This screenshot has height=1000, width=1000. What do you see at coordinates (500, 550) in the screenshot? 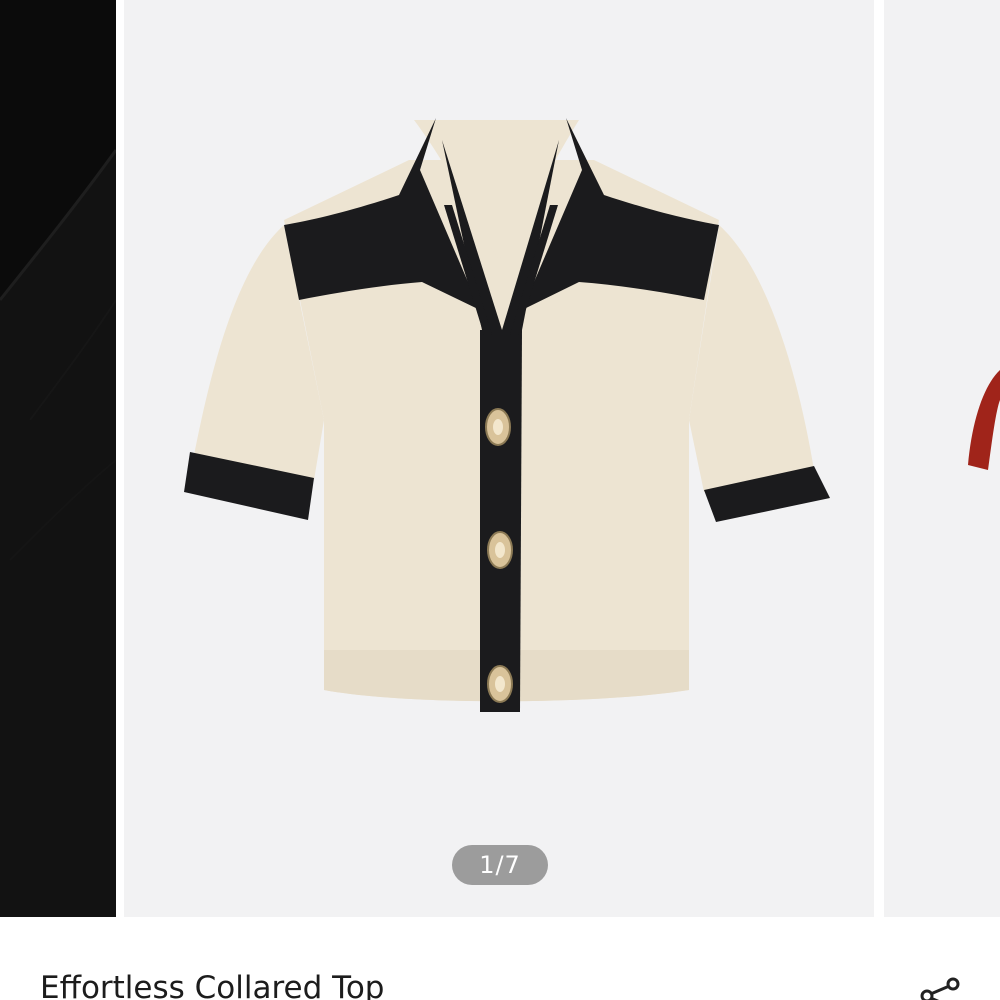
I see `button-middle` at bounding box center [500, 550].